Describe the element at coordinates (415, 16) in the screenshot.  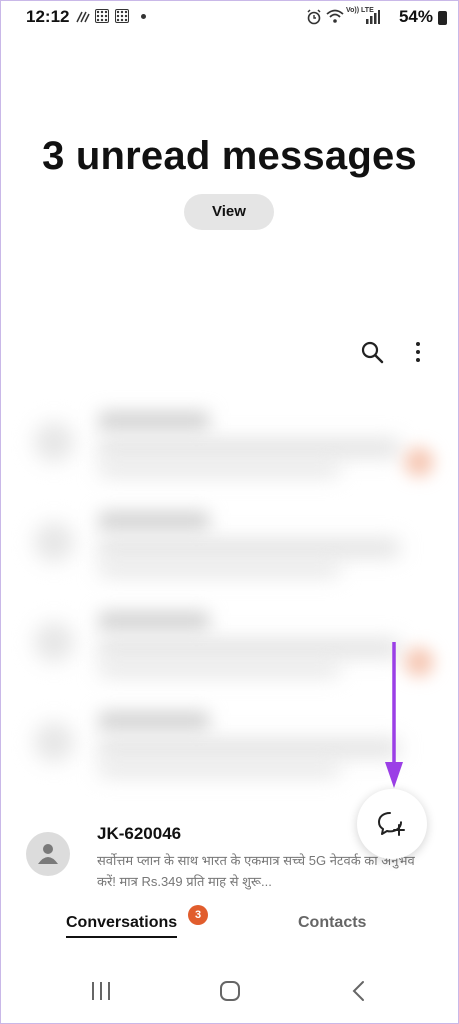
I see `battery-percent: 54%` at that location.